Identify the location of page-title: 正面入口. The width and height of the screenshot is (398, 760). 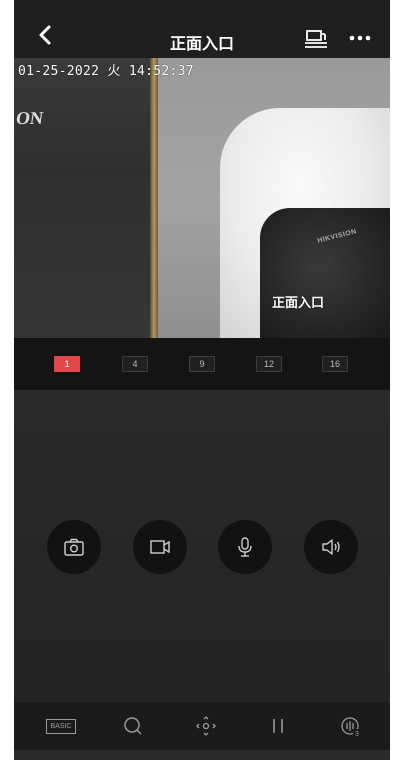
(201, 43).